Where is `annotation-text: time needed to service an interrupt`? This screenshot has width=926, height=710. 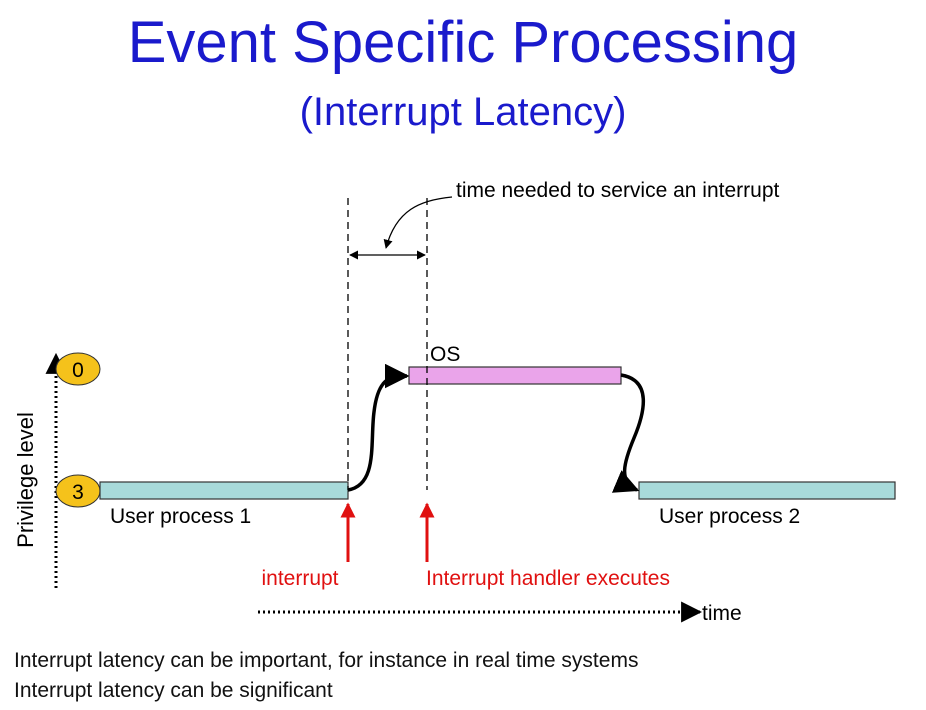 annotation-text: time needed to service an interrupt is located at coordinates (618, 190).